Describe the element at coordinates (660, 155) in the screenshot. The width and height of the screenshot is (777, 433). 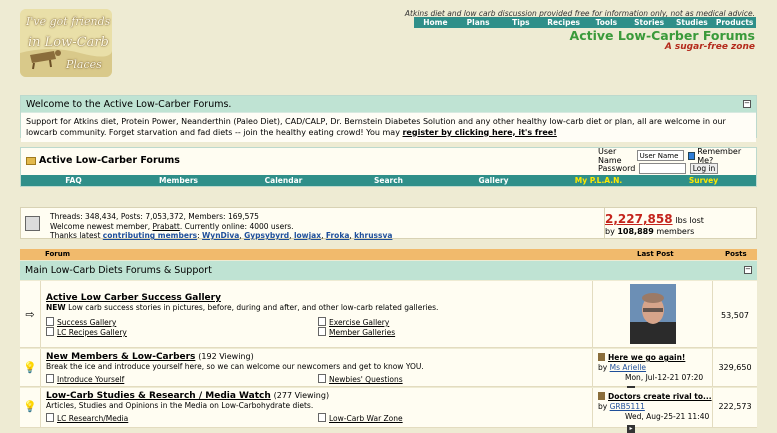
I see `username-input` at that location.